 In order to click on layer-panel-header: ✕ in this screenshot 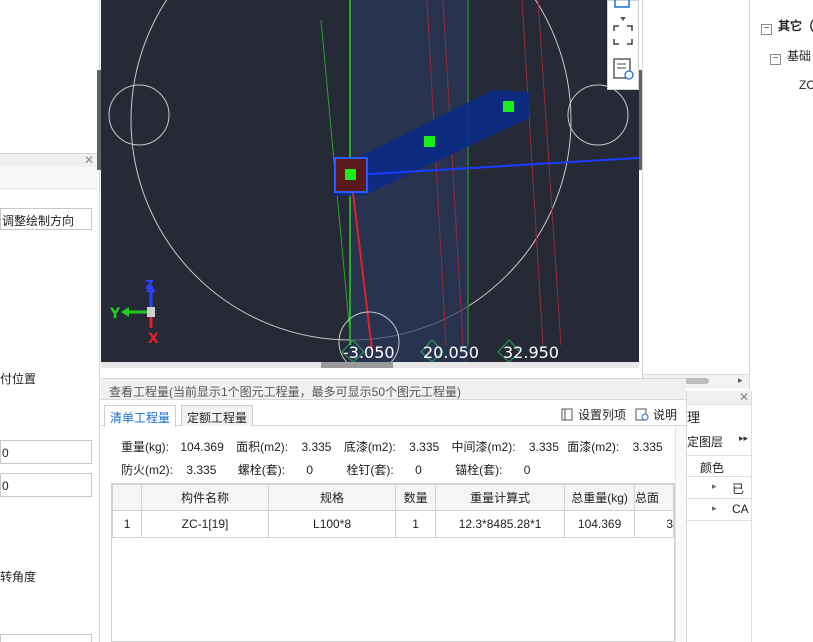, I will do `click(719, 397)`.